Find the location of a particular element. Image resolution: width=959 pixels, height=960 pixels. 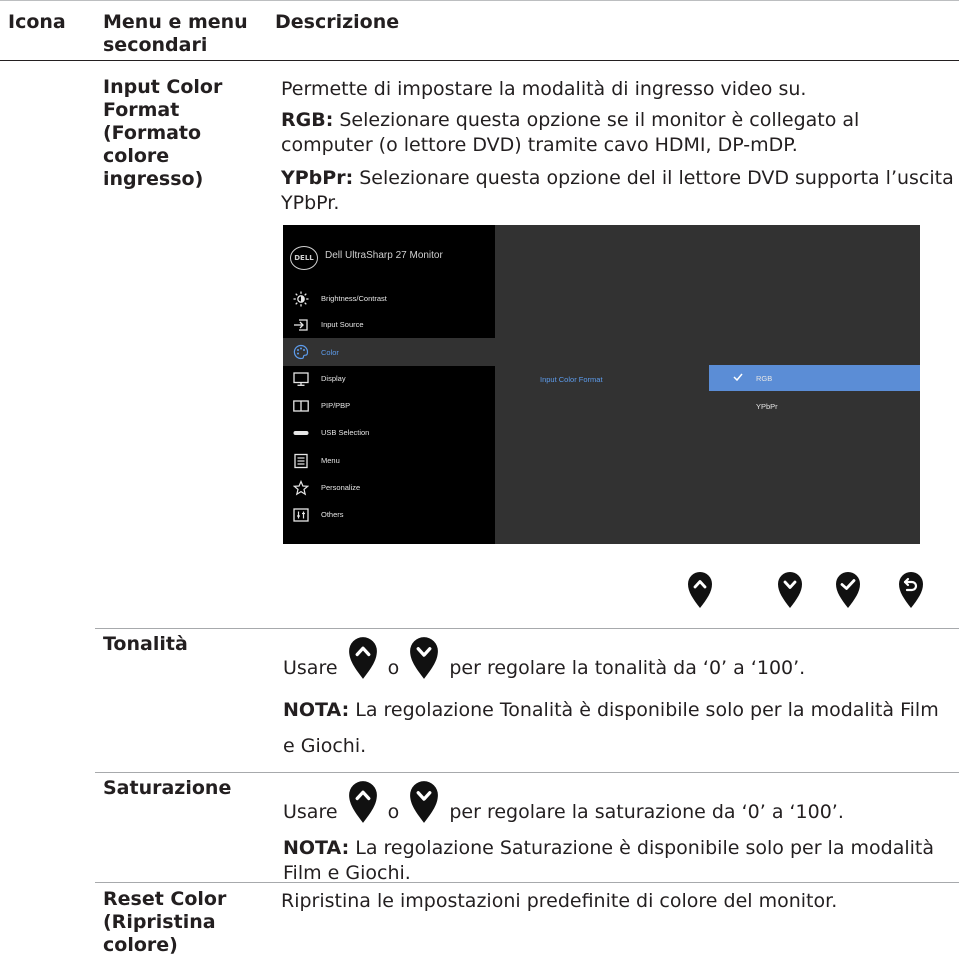

osd-item-pip-pbp: PIP/PBP is located at coordinates (389, 406).